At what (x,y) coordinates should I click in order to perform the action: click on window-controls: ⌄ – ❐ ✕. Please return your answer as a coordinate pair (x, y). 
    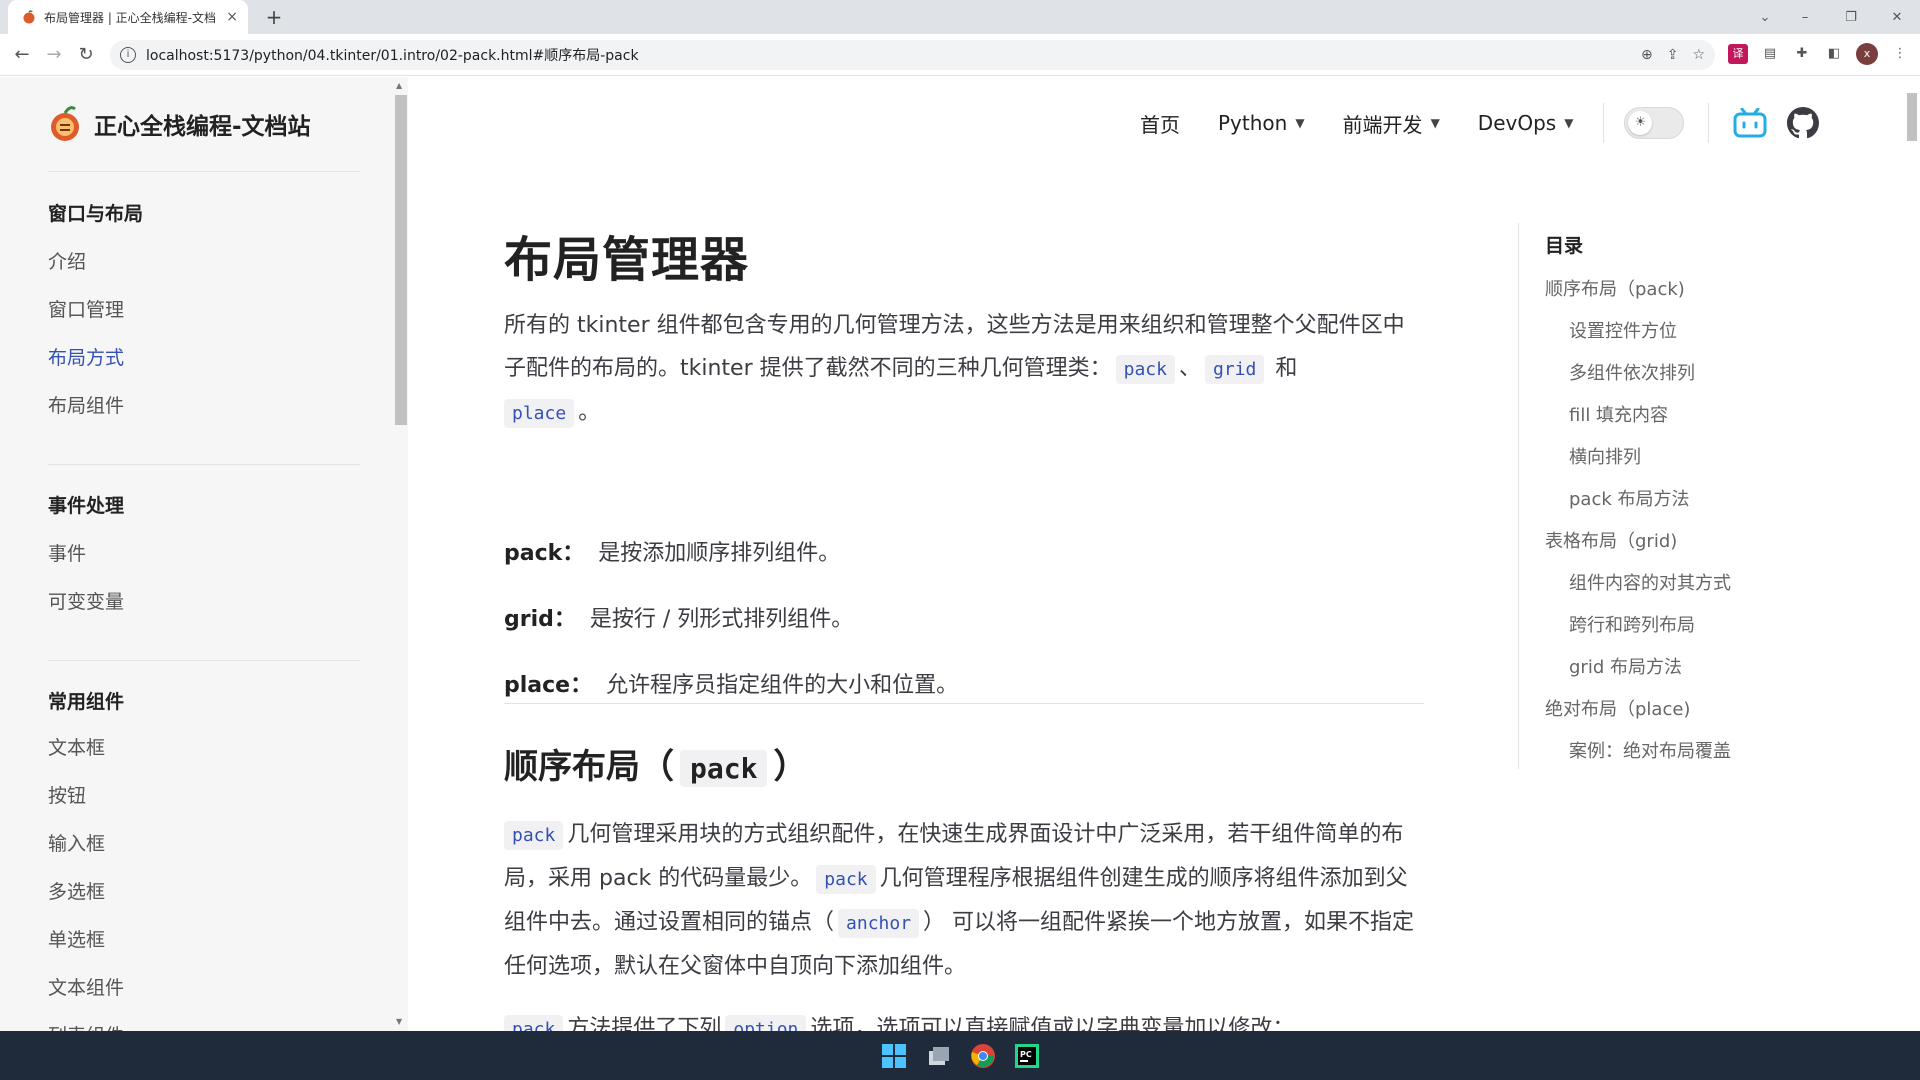
    Looking at the image, I should click on (1834, 17).